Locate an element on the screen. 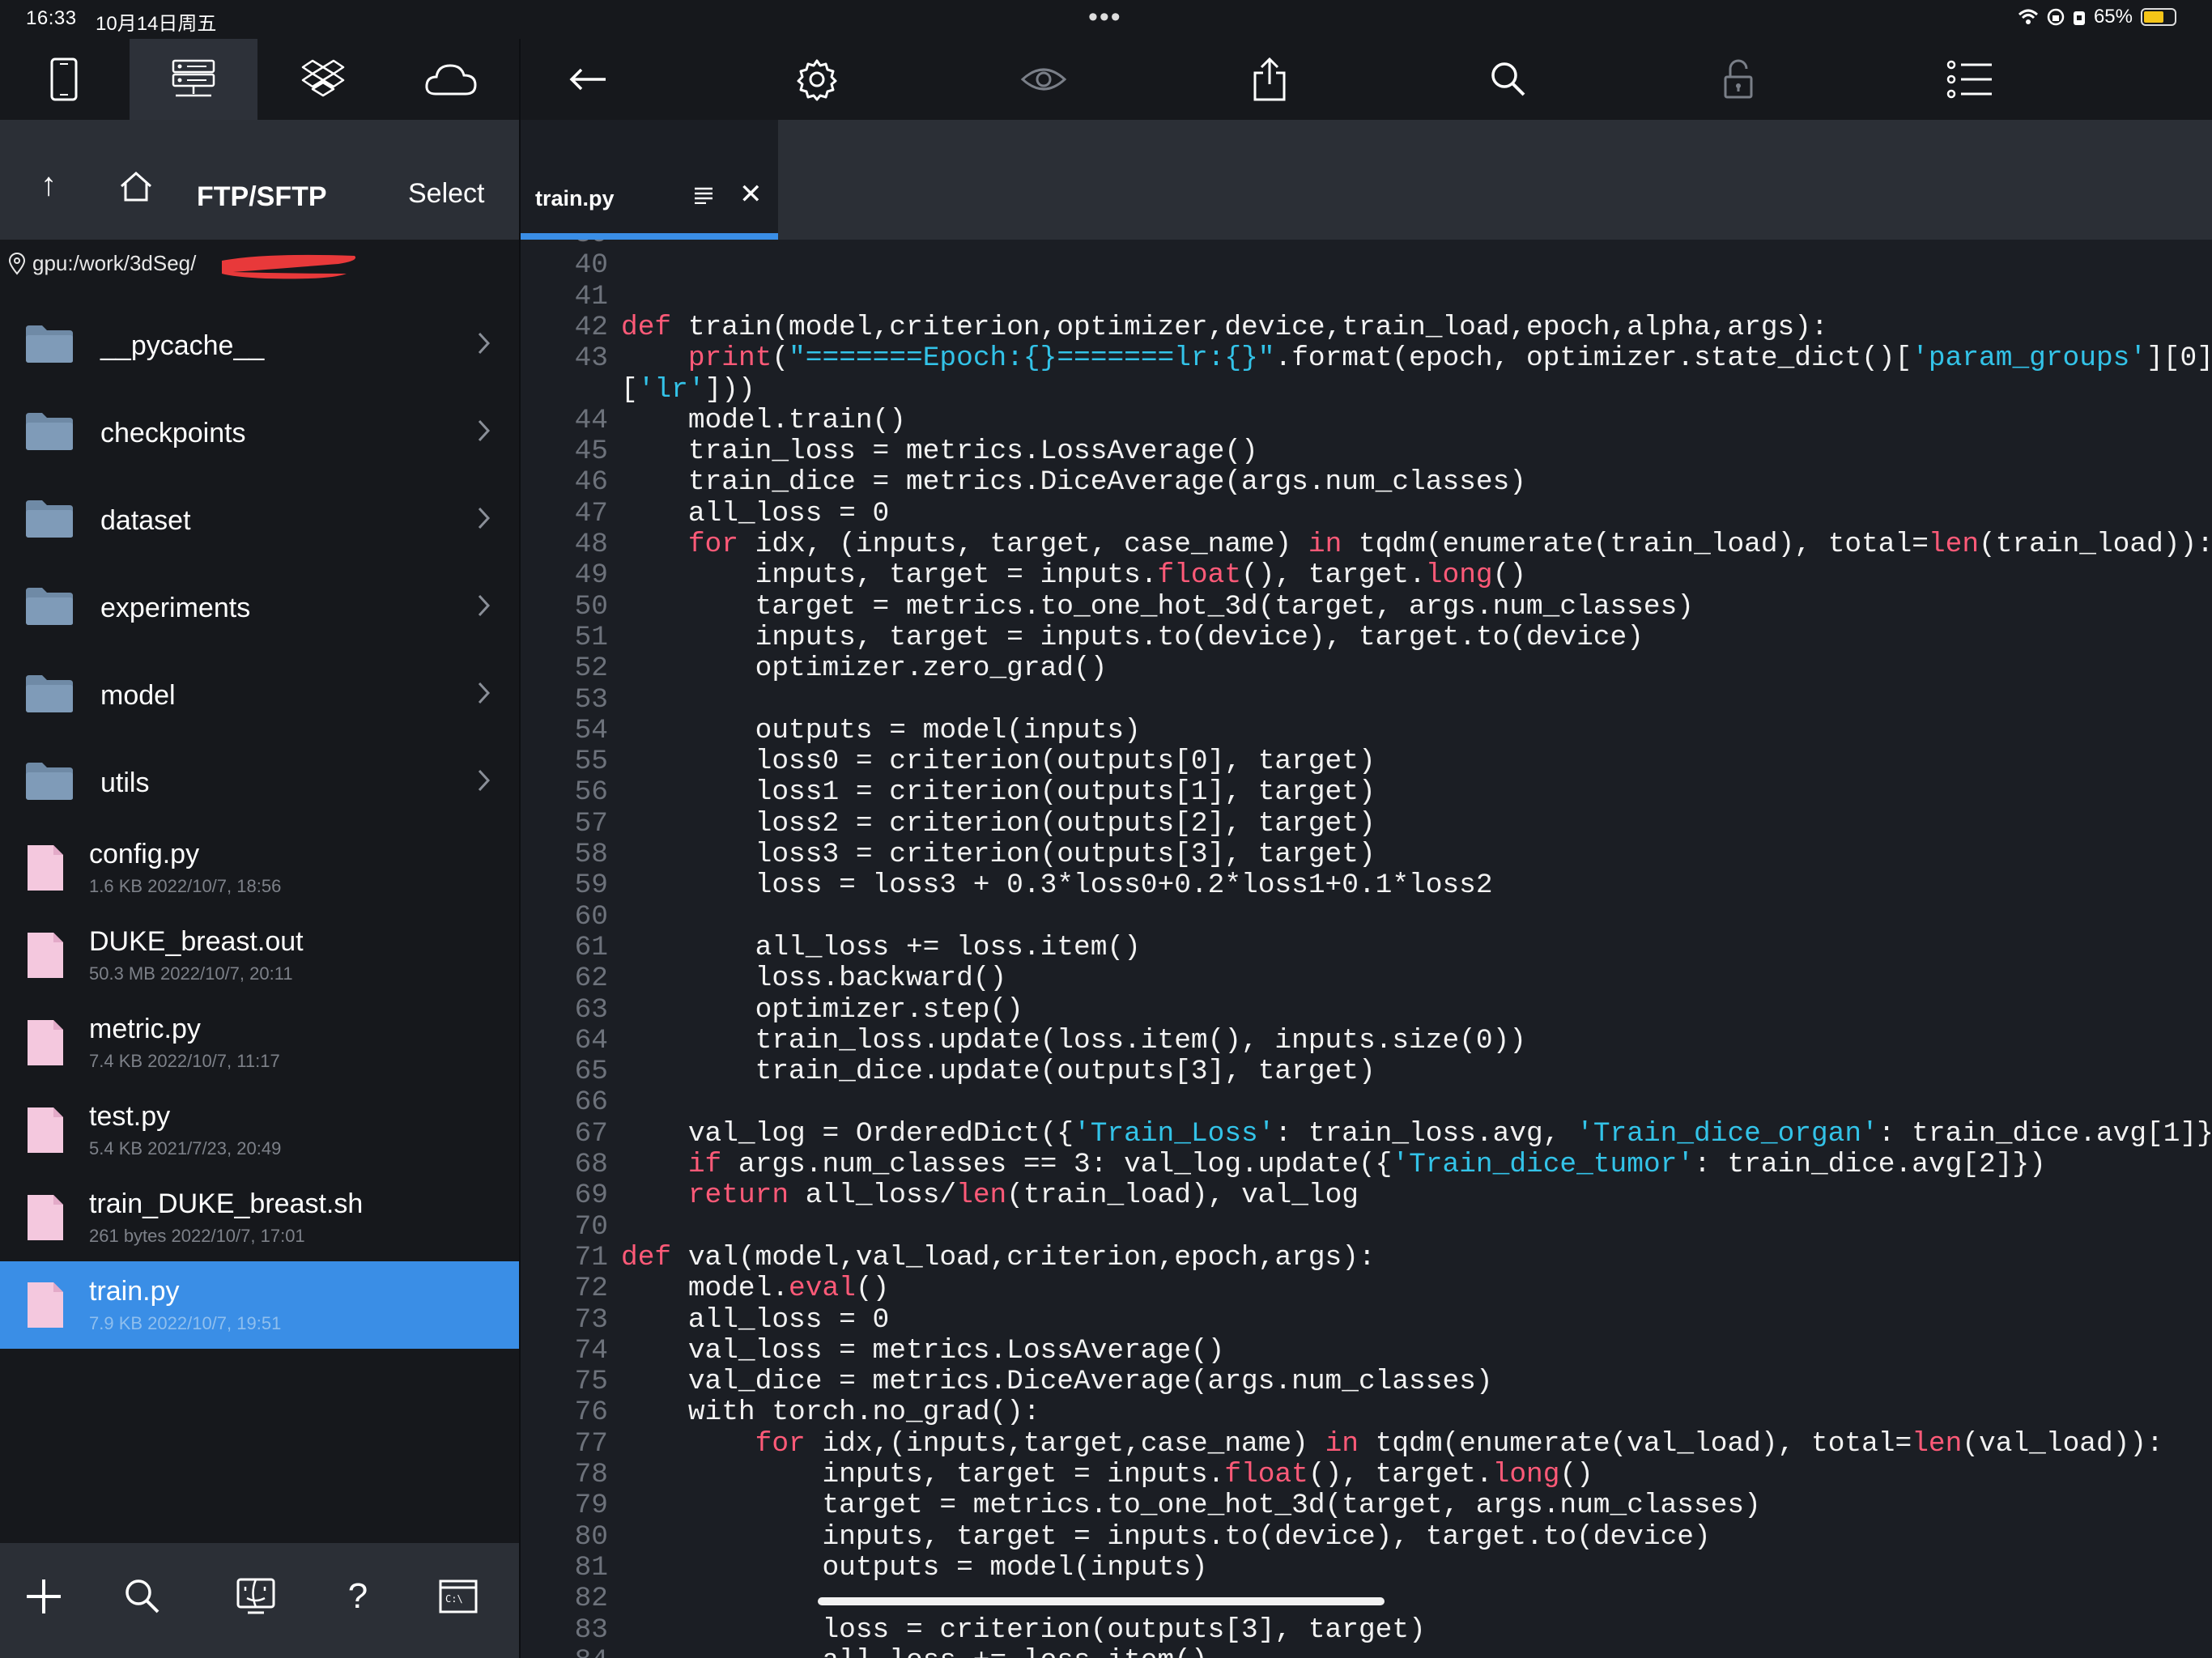 This screenshot has height=1658, width=2212. list-item: utils is located at coordinates (259, 780).